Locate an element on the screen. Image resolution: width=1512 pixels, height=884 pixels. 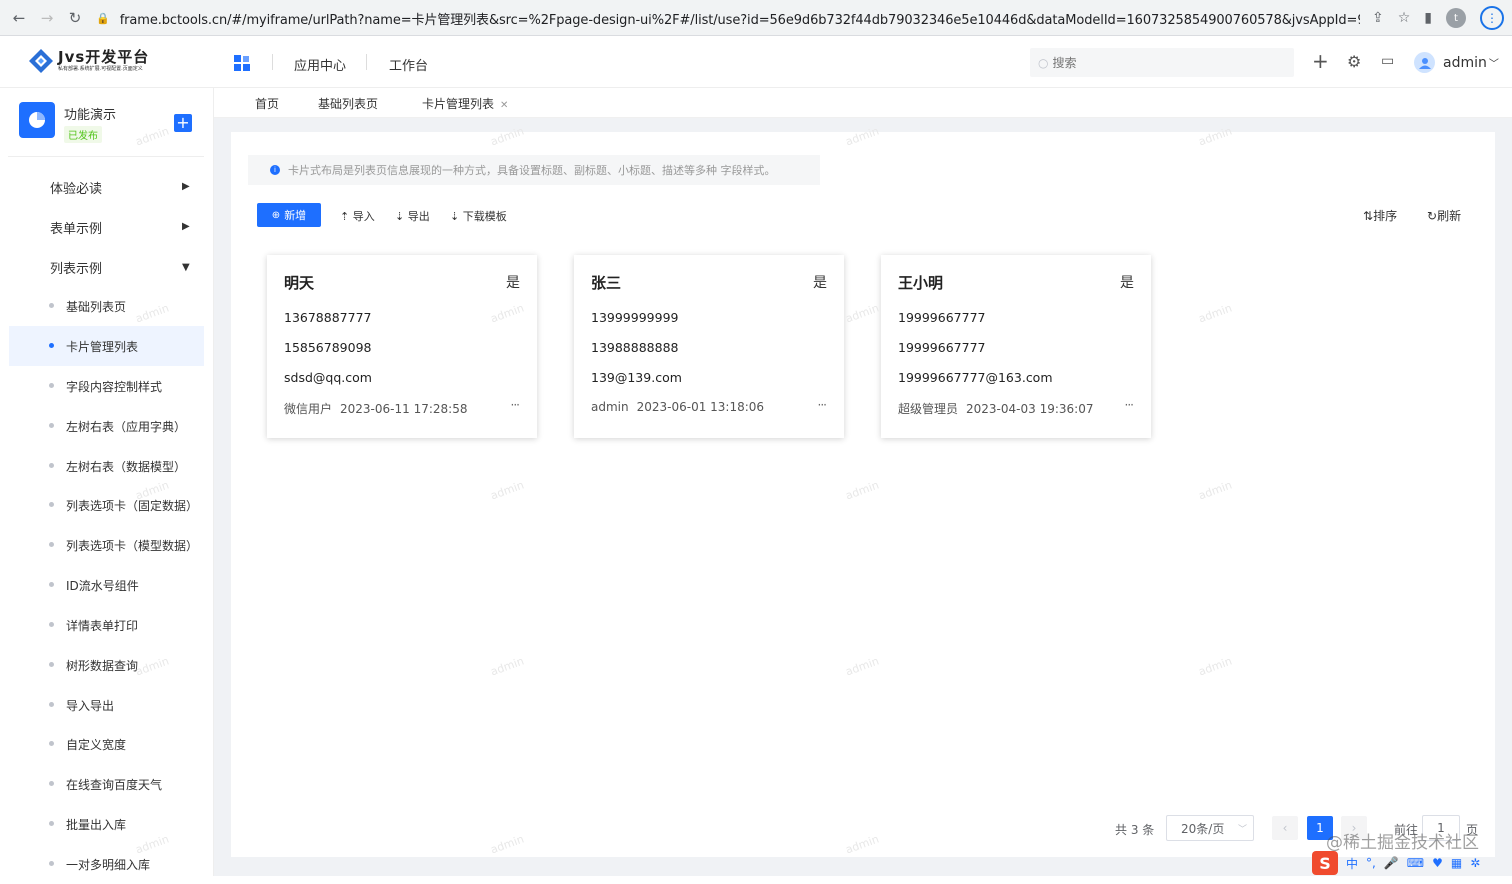
sidebar-item: 详情表单打印 is located at coordinates (102, 625).